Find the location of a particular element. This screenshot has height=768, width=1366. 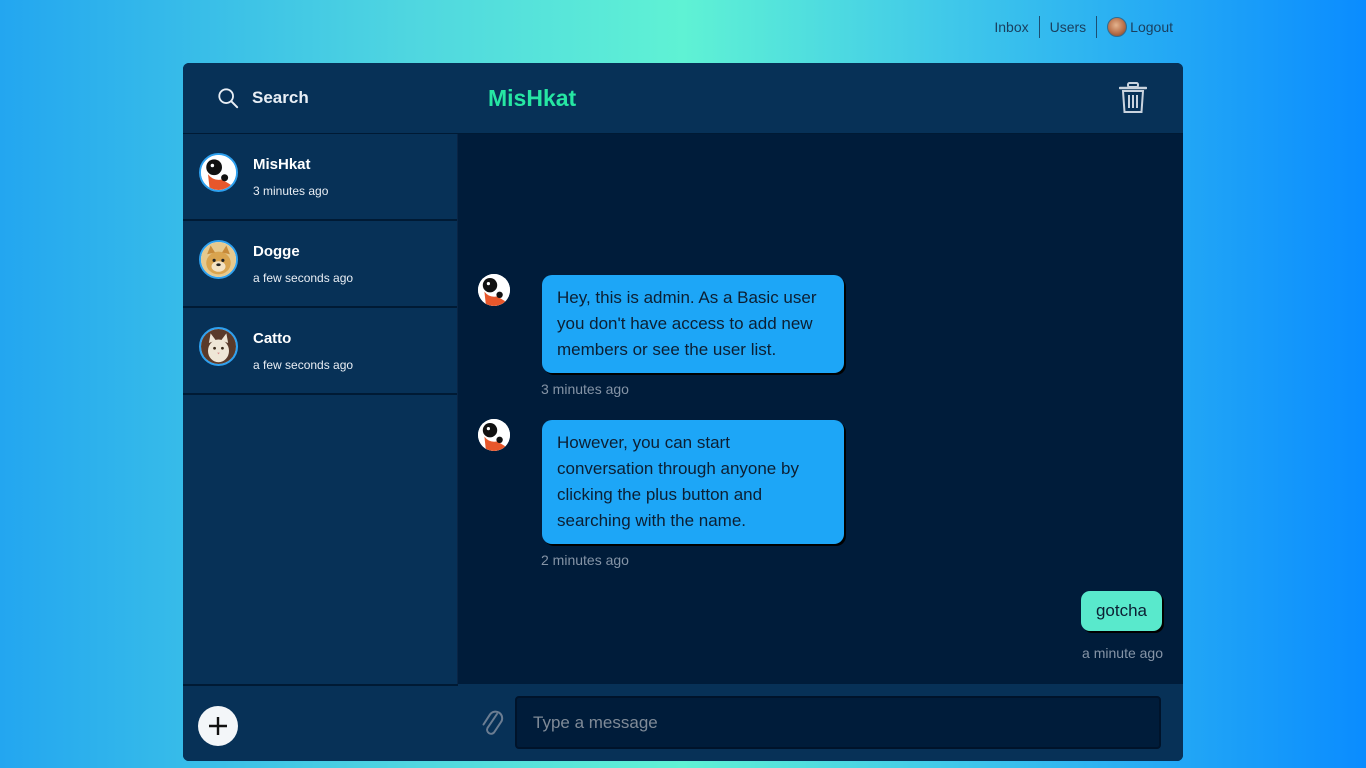

top-navigation: Inbox Users Logout is located at coordinates (1078, 27).